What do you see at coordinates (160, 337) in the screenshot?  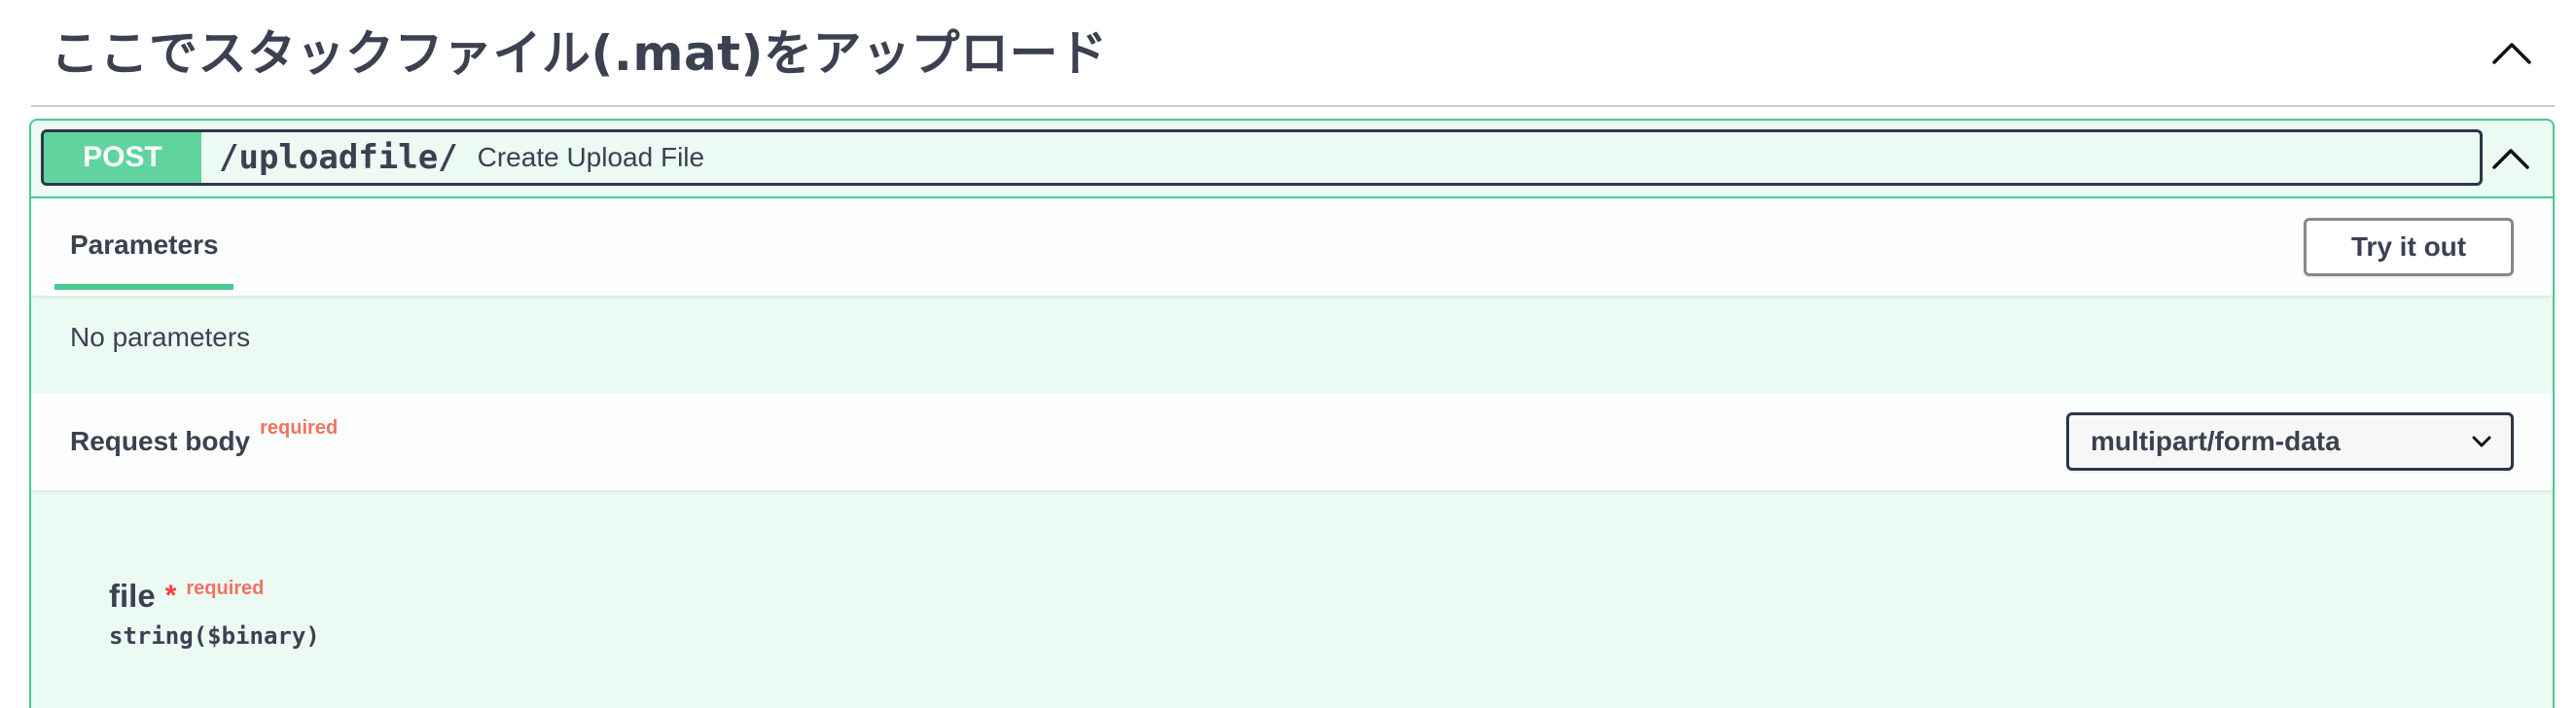 I see `no-parameters-text: No parameters` at bounding box center [160, 337].